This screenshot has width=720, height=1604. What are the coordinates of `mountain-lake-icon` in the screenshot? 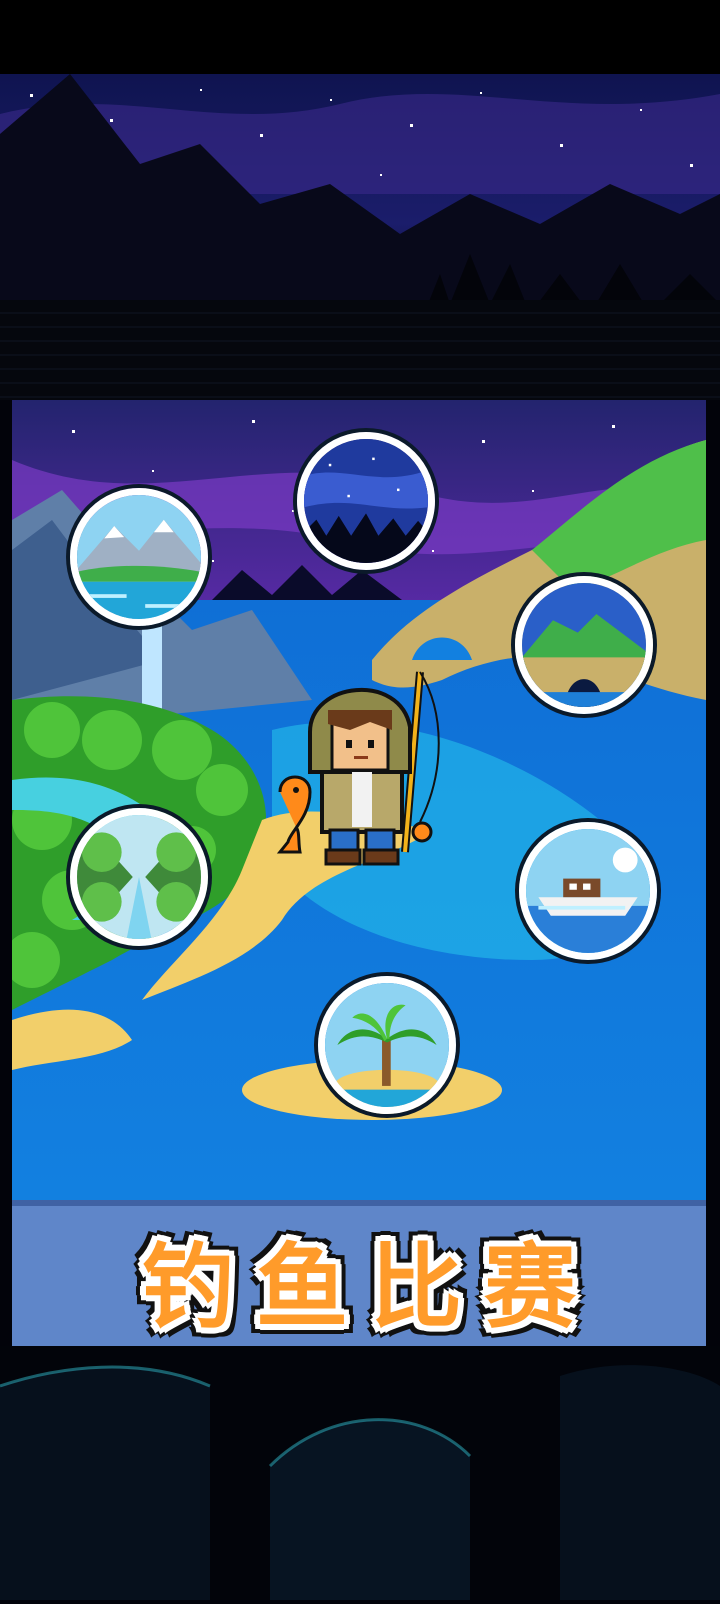 It's located at (139, 557).